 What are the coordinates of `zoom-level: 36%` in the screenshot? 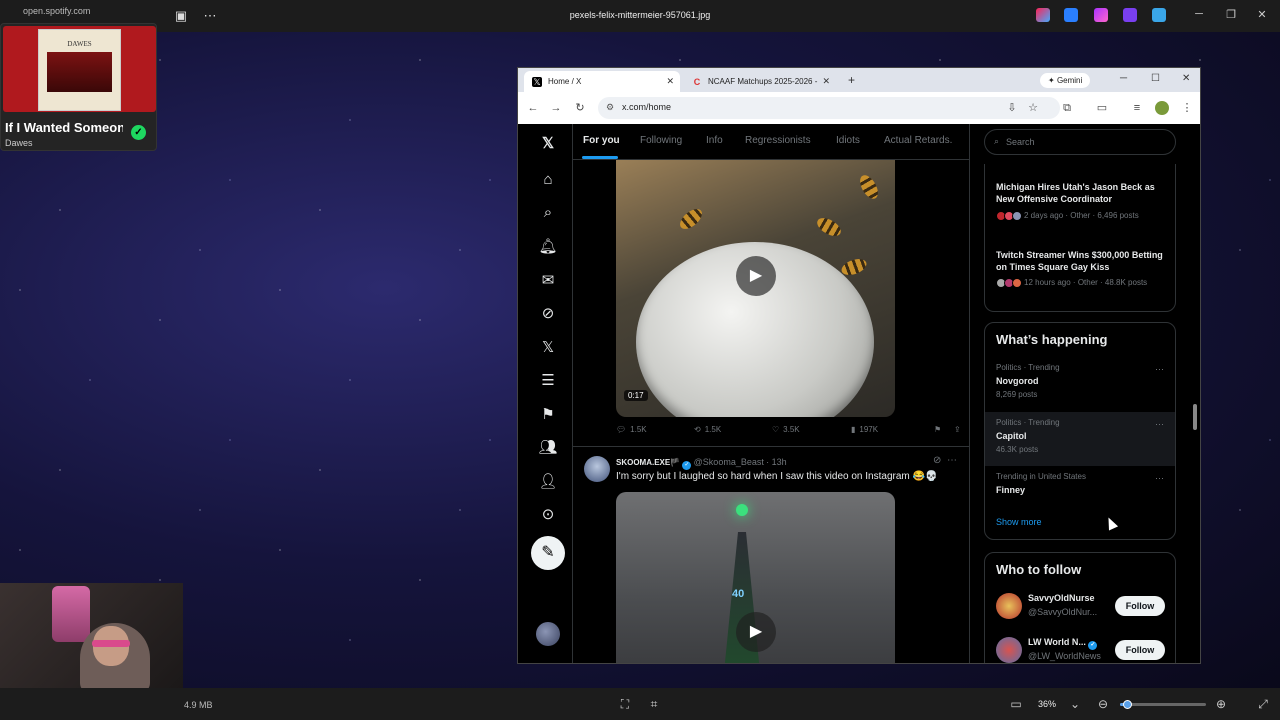 It's located at (1047, 704).